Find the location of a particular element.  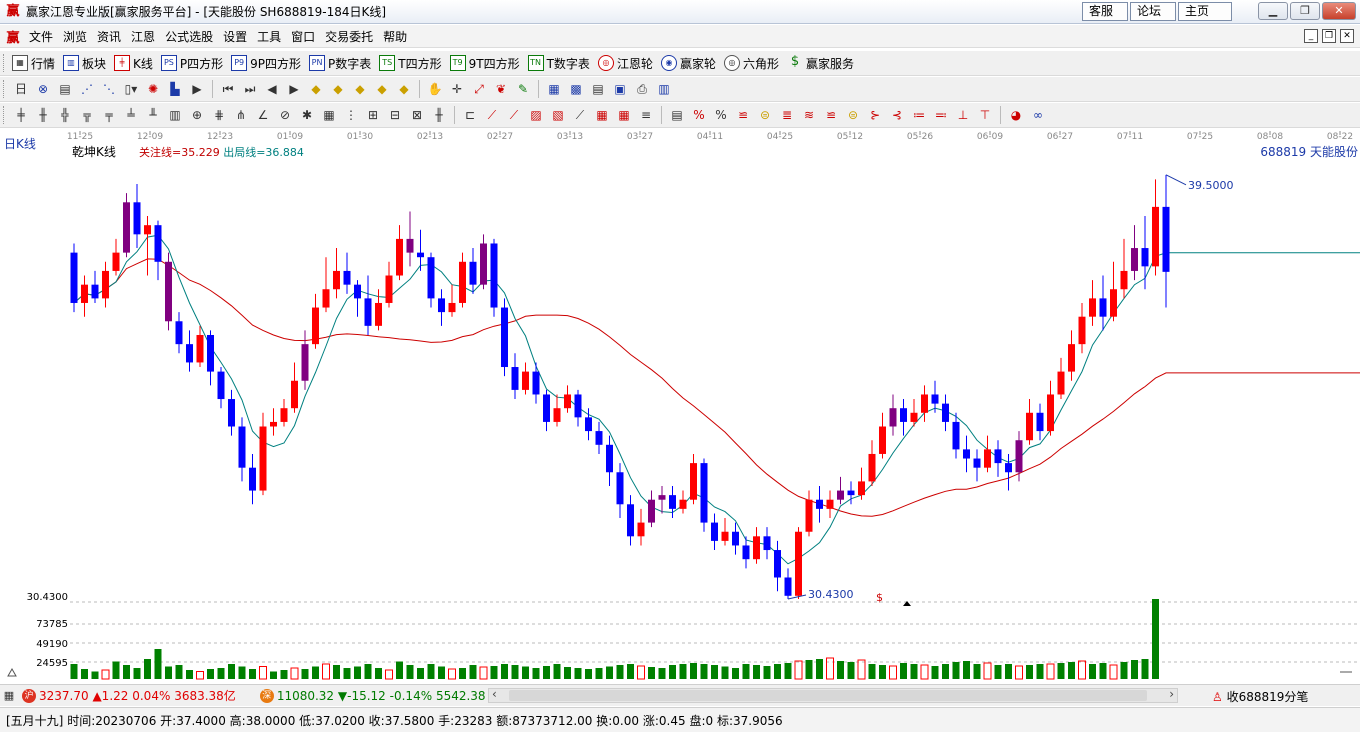

color-wheel-icon: ◕ is located at coordinates (1016, 115).